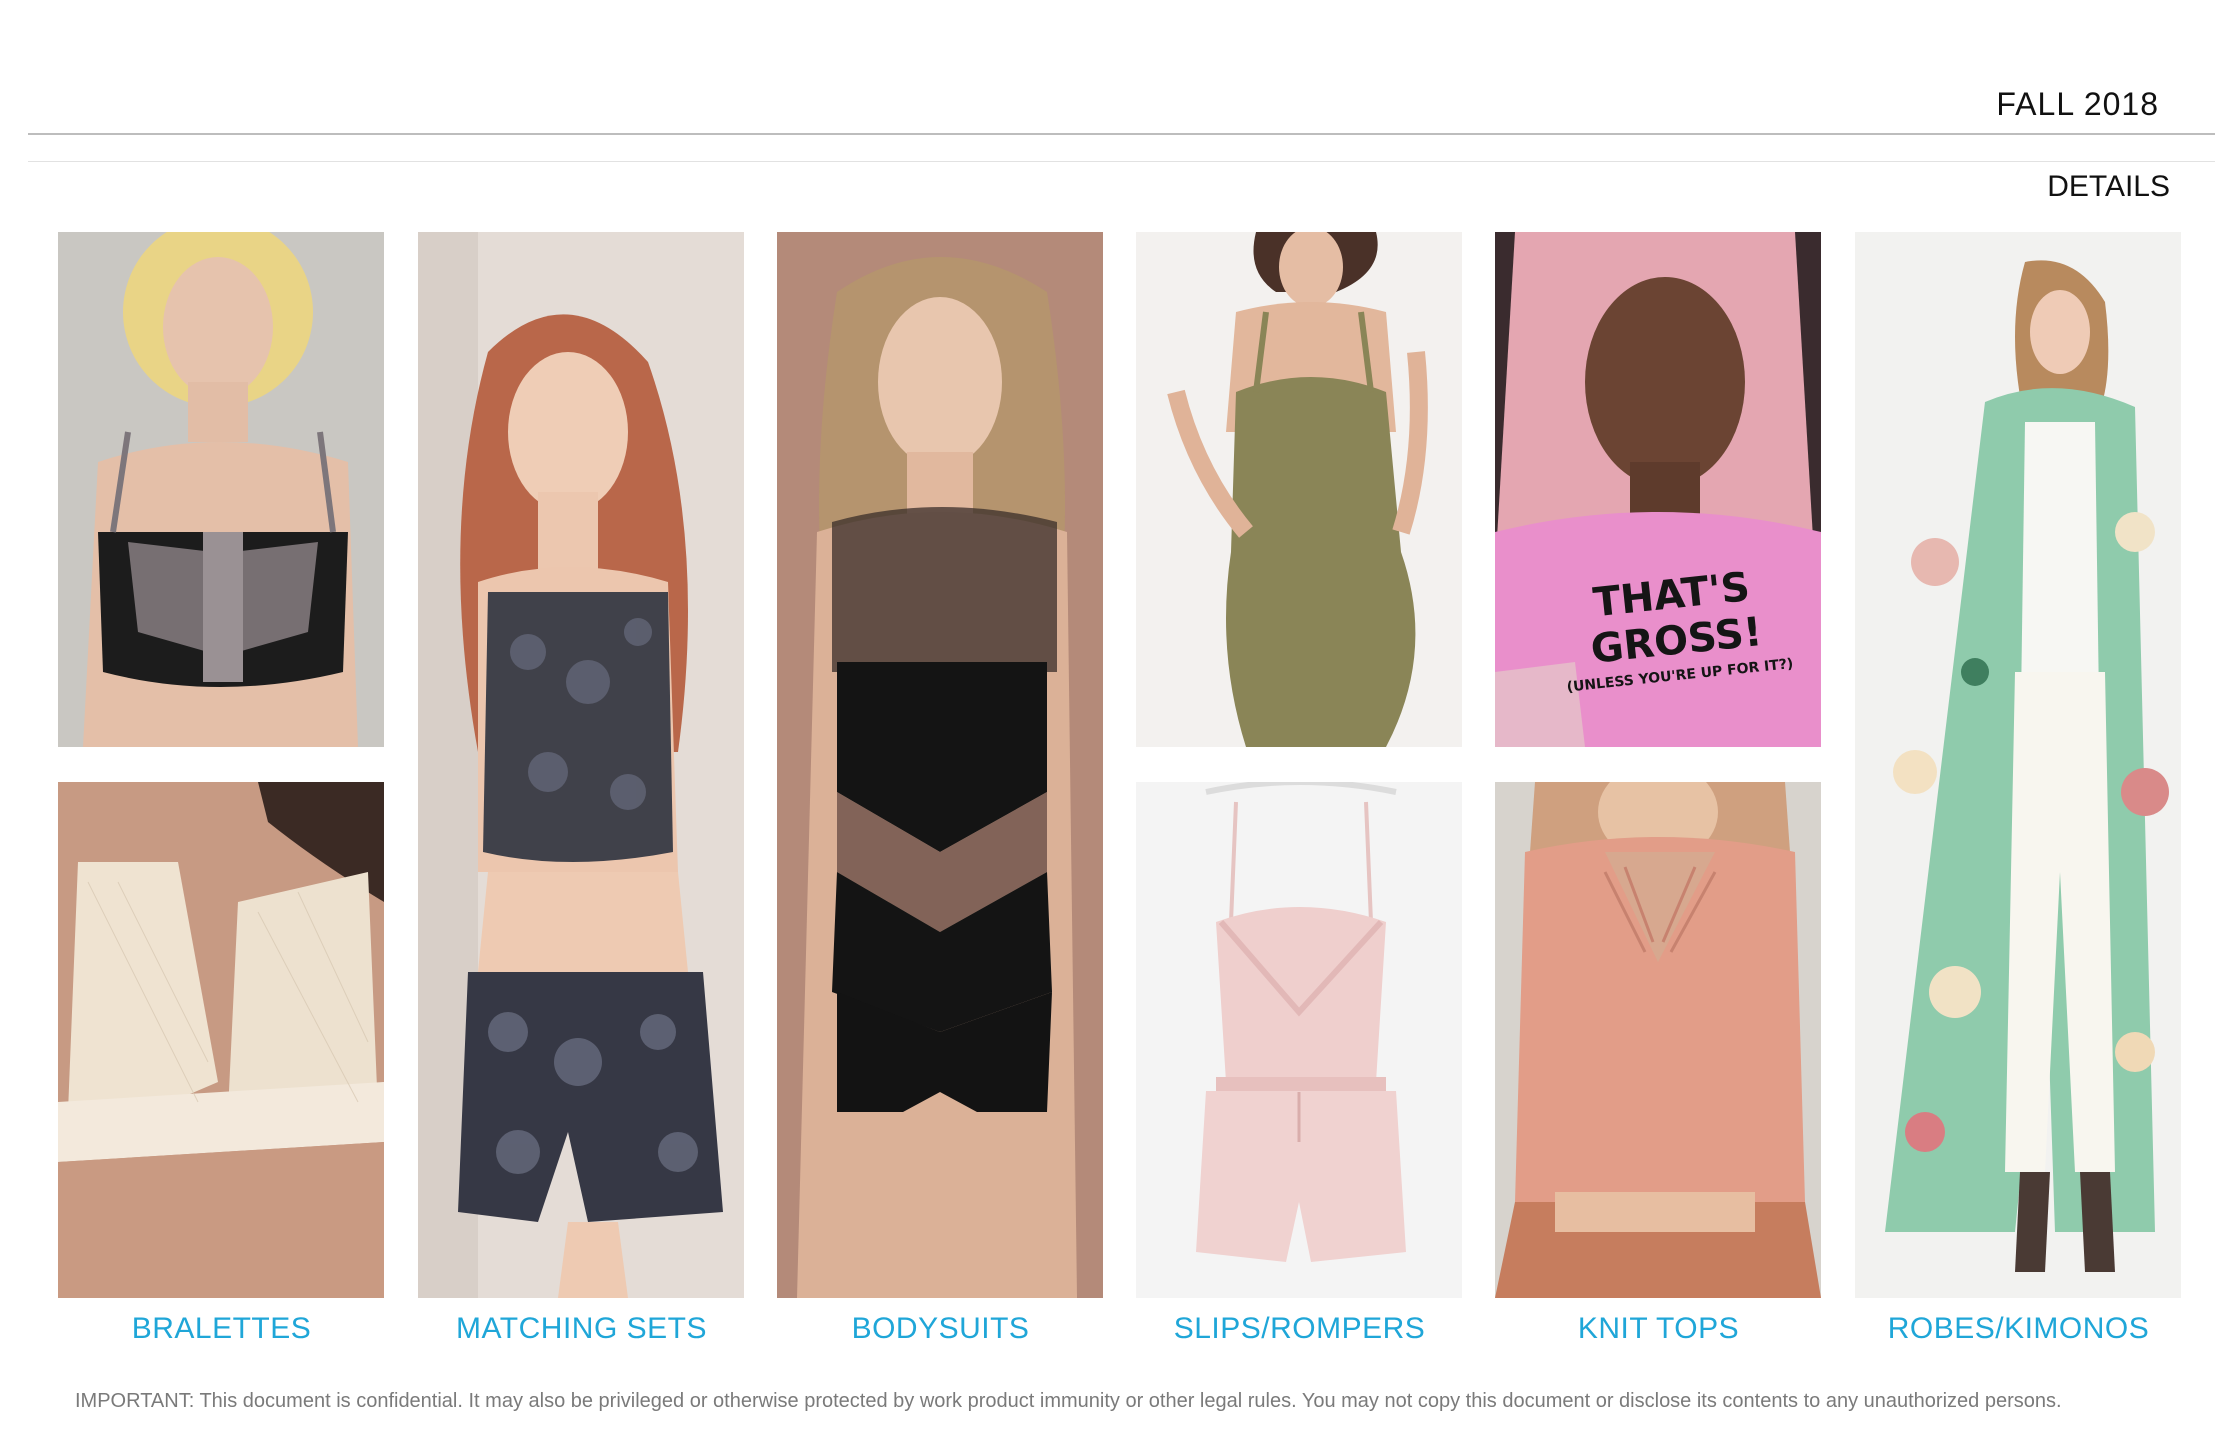  Describe the element at coordinates (1658, 1328) in the screenshot. I see `category-label-knit-tops: KNIT TOPS` at that location.